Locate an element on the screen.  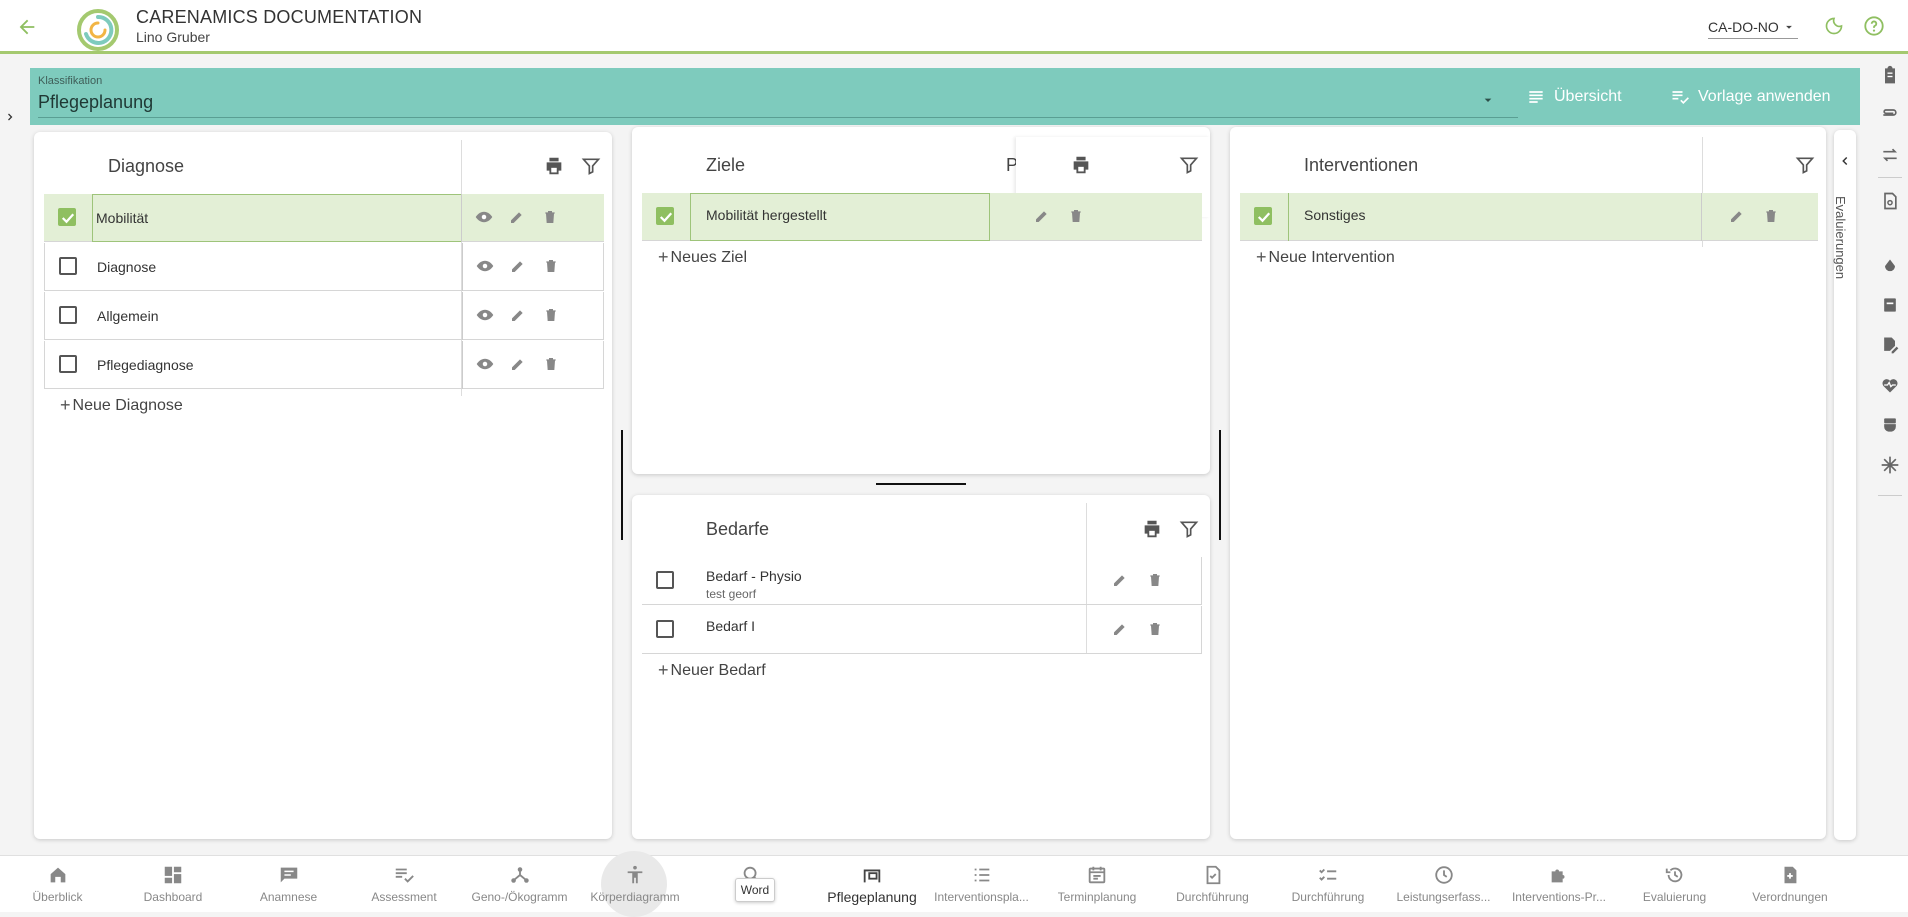
document-add-icon is located at coordinates (1790, 875).